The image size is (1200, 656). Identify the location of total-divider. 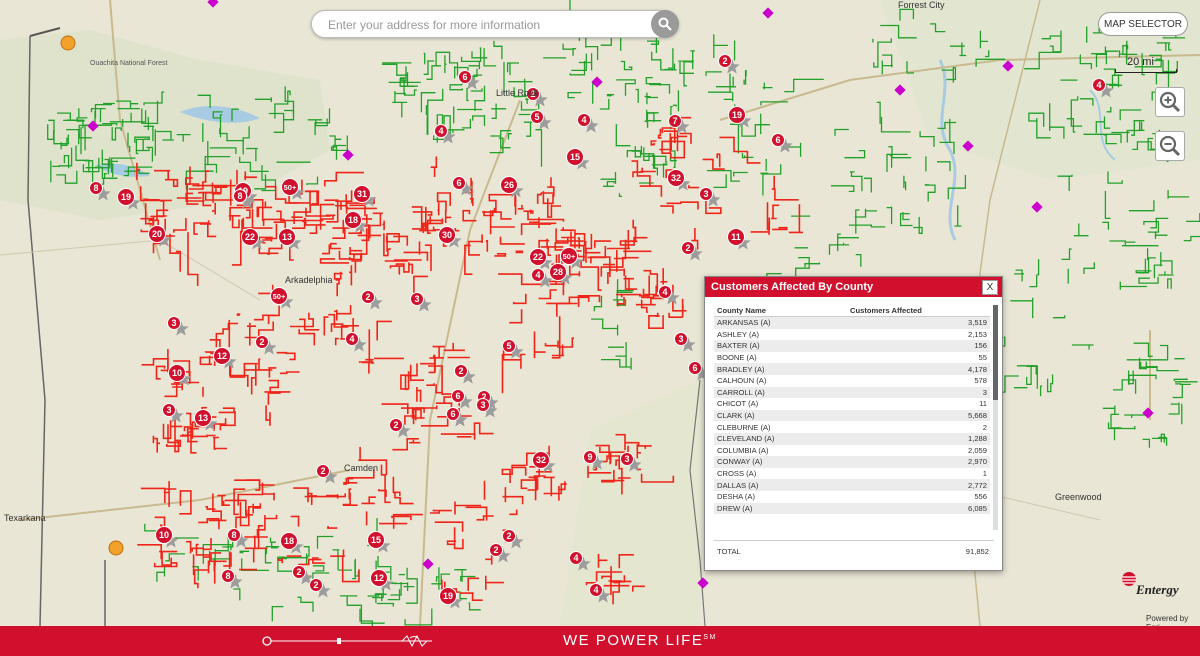
(854, 540).